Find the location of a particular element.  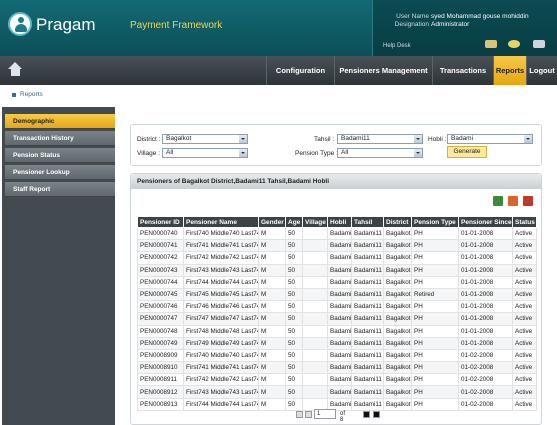

table-cell: PEN0008911 is located at coordinates (160, 380).